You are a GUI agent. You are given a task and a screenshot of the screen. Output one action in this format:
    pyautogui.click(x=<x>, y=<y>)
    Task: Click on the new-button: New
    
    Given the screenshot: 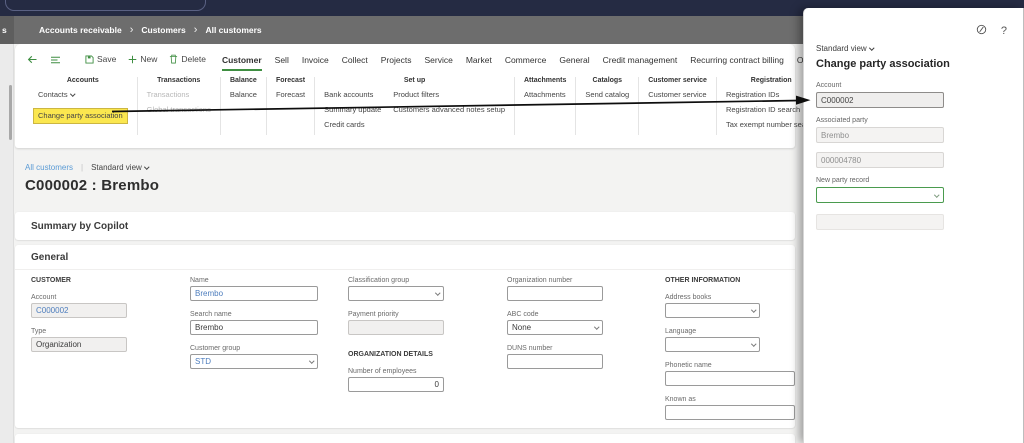 What is the action you would take?
    pyautogui.click(x=142, y=59)
    